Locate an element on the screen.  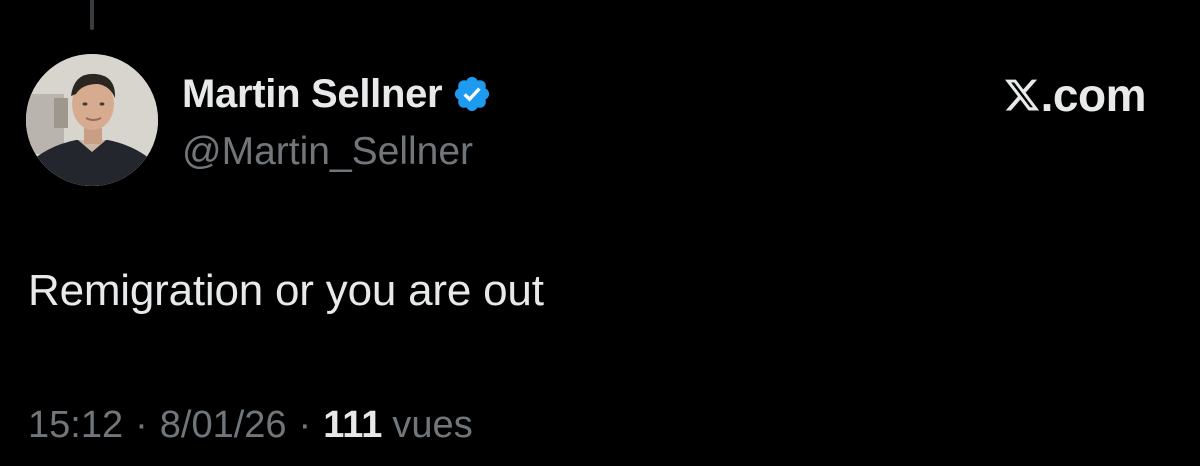
x-brand-logo: .com is located at coordinates (1075, 95).